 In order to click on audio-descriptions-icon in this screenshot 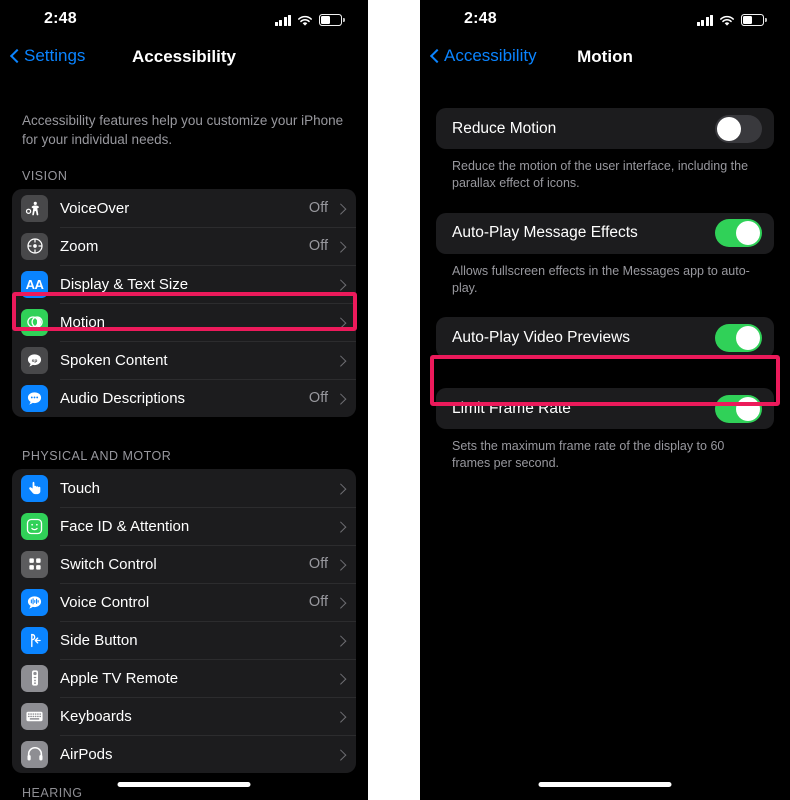, I will do `click(34, 398)`.